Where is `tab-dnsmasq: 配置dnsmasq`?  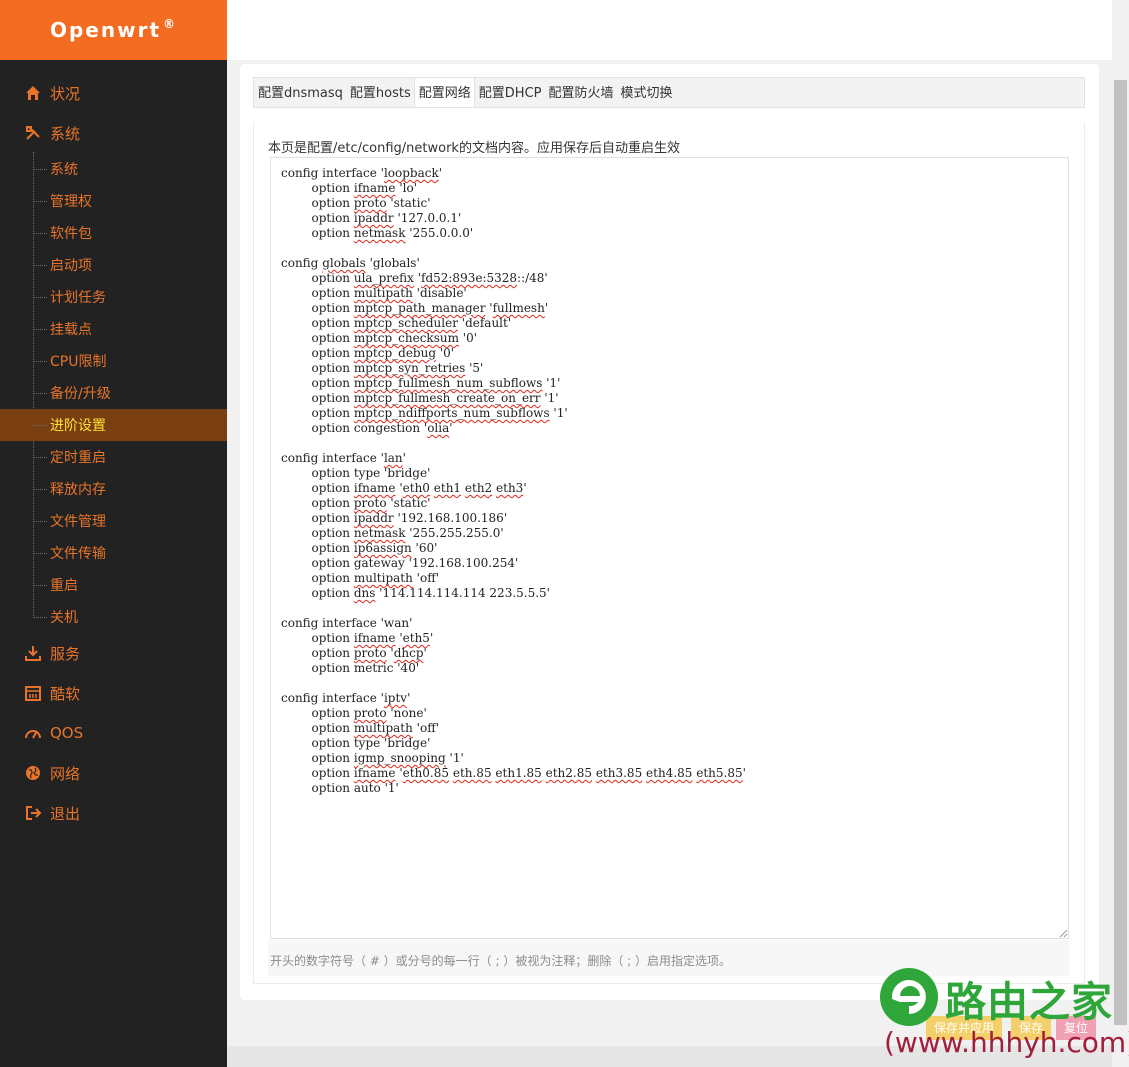 tab-dnsmasq: 配置dnsmasq is located at coordinates (300, 92).